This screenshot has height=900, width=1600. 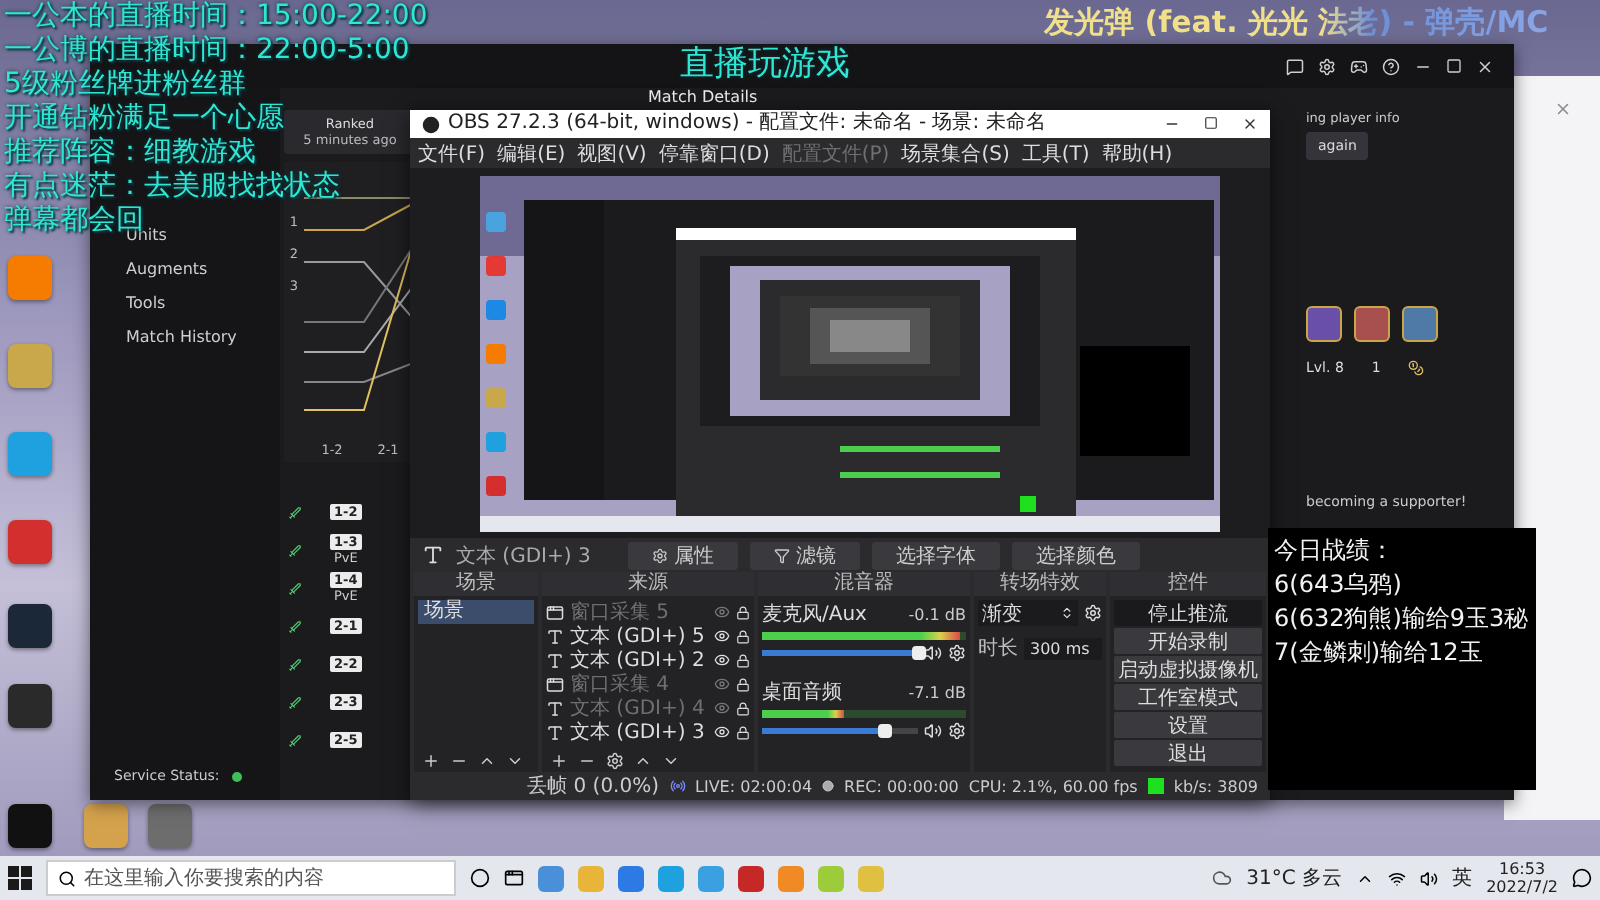 I want to click on nav-item: Tools, so click(x=197, y=304).